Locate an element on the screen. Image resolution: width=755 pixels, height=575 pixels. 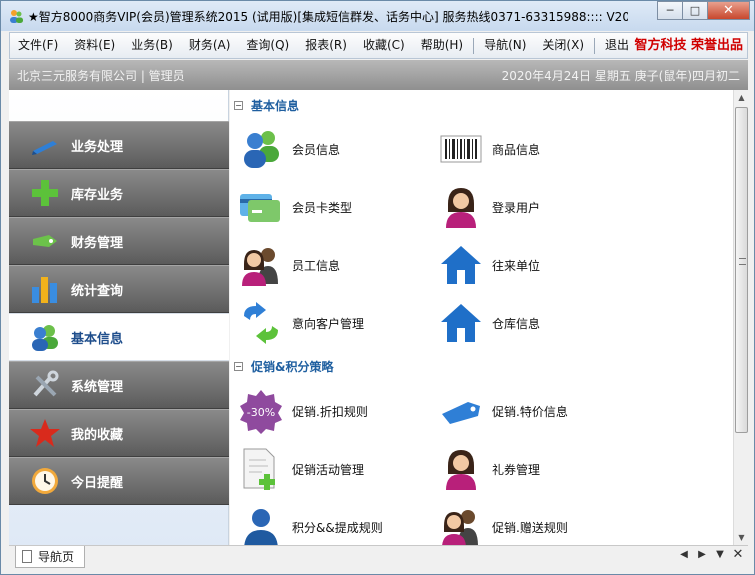
tile-label: 会员信息 is located at coordinates (316, 149).